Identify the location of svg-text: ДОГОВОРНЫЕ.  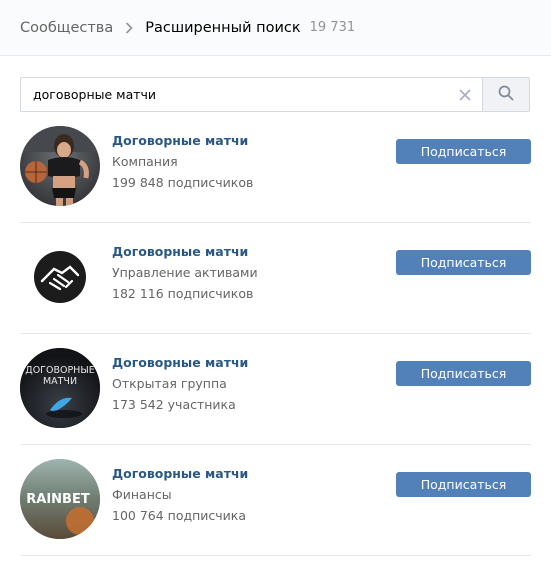
(59, 370).